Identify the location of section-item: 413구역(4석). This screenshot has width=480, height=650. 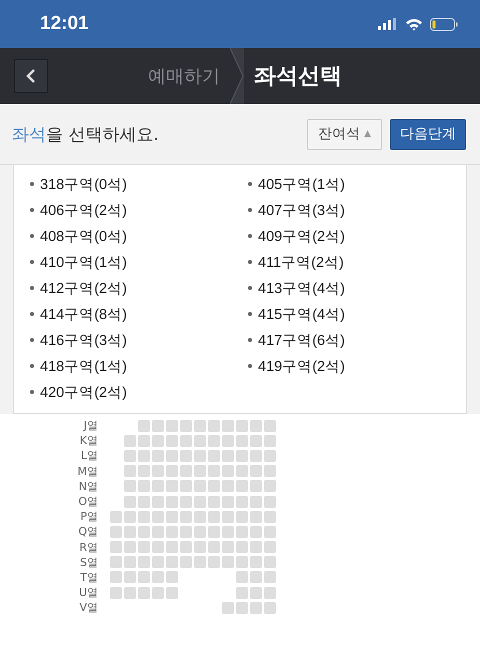
(301, 288).